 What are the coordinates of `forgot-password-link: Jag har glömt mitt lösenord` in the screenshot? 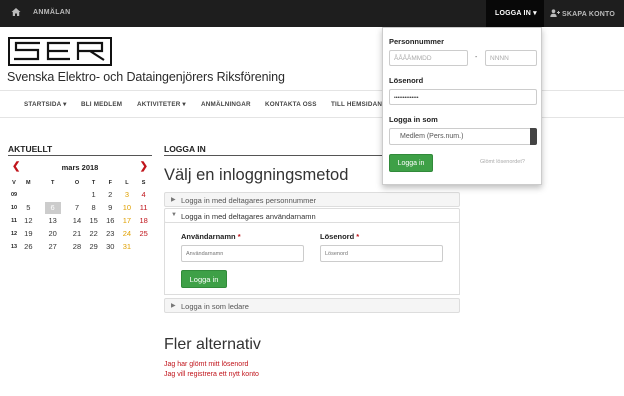 It's located at (206, 364).